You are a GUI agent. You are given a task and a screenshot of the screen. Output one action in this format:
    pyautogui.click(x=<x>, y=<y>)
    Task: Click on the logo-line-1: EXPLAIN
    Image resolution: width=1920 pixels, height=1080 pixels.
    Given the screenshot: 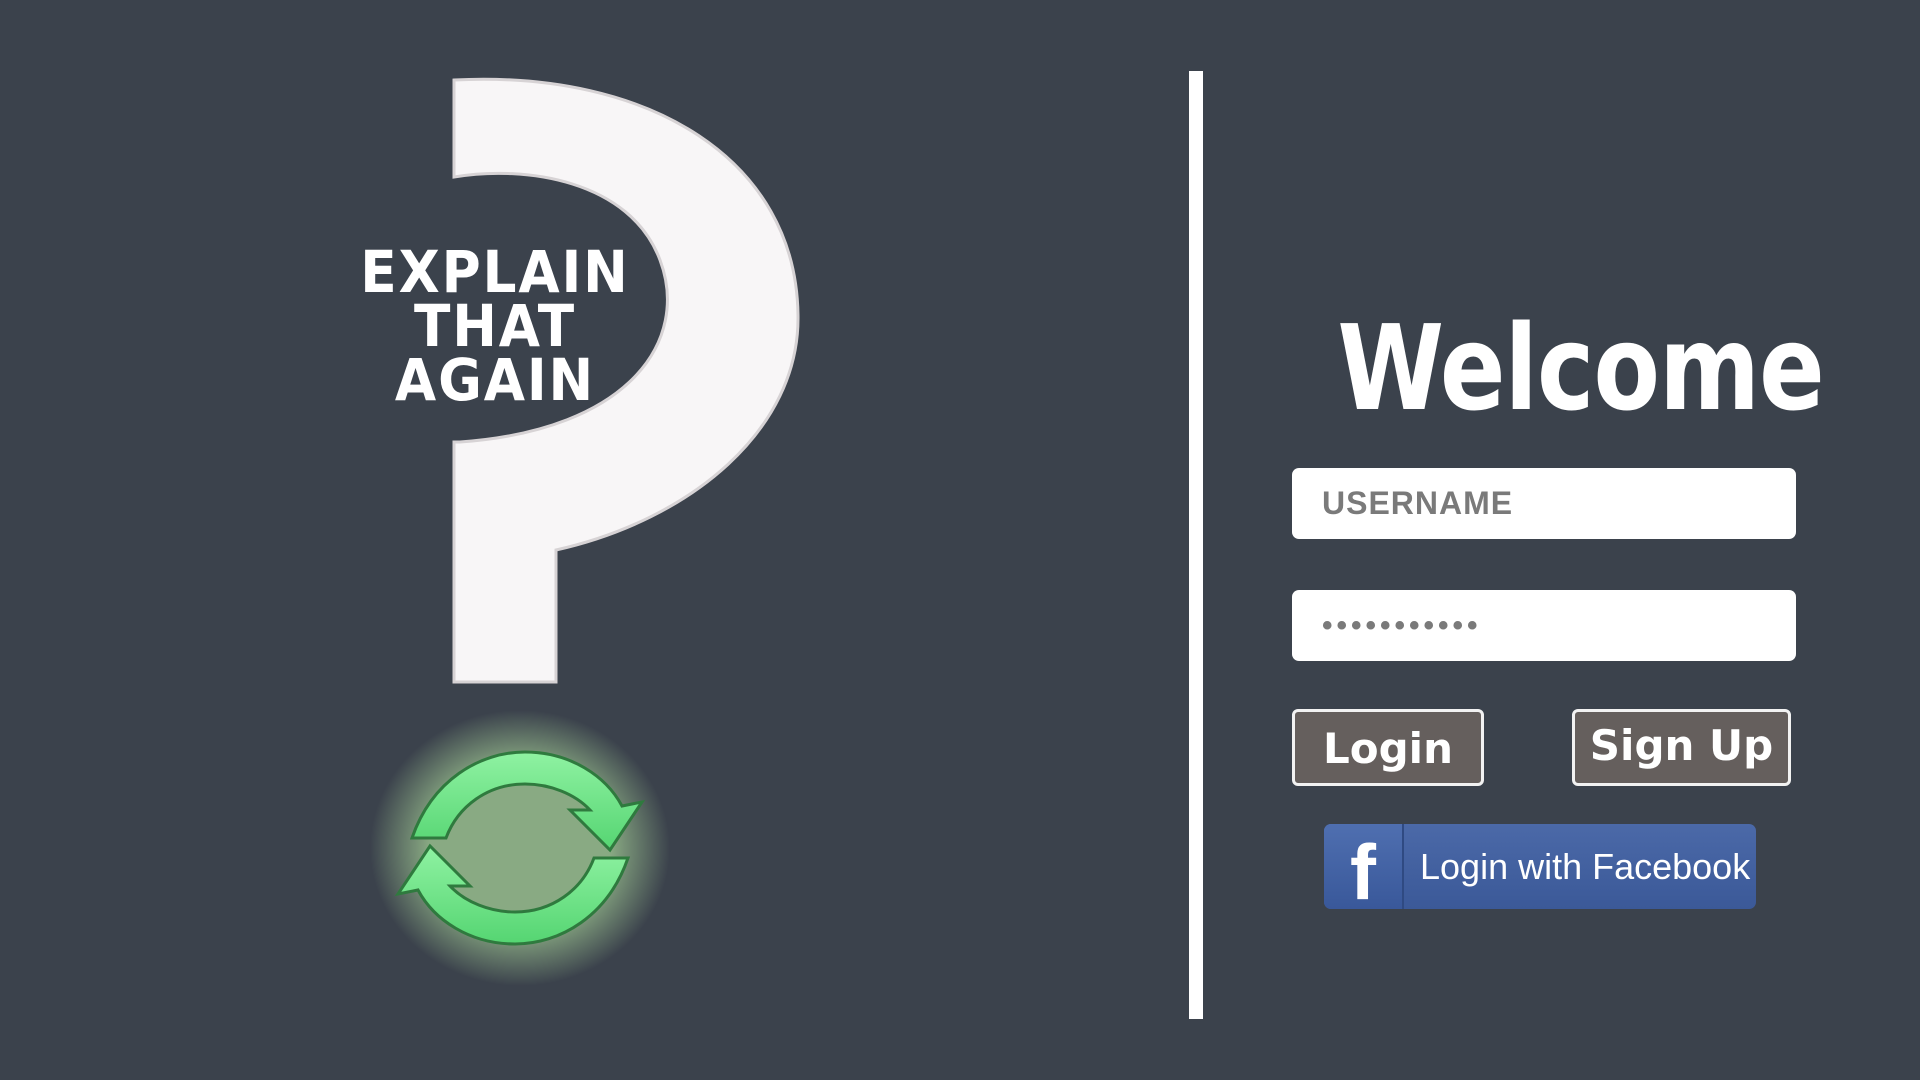 What is the action you would take?
    pyautogui.click(x=495, y=272)
    